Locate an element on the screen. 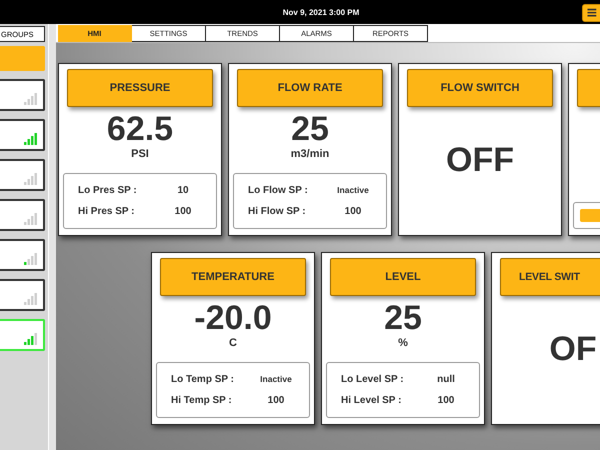 The height and width of the screenshot is (450, 600). sensor-title: LEVEL is located at coordinates (403, 277).